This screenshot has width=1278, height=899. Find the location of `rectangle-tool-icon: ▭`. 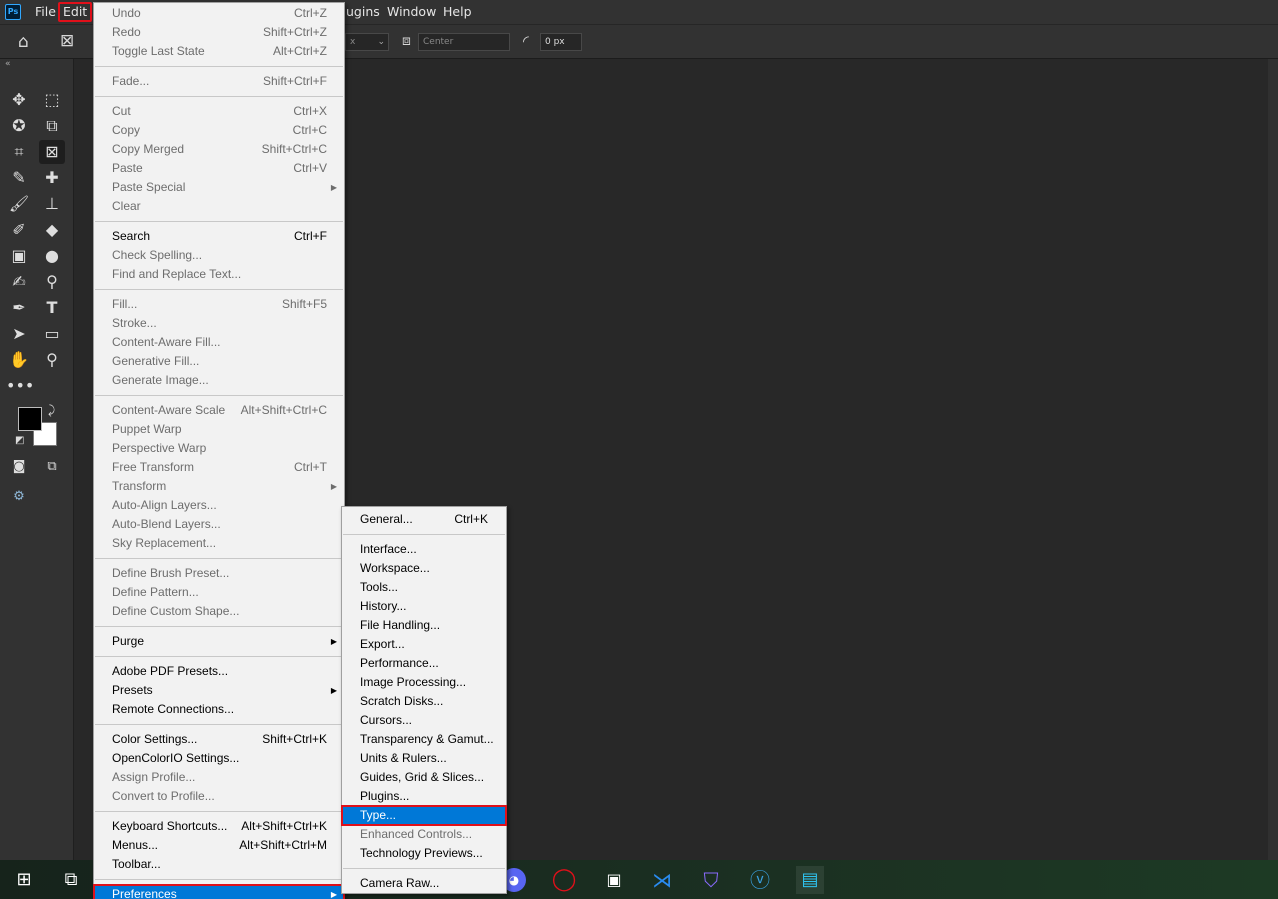

rectangle-tool-icon: ▭ is located at coordinates (52, 334).